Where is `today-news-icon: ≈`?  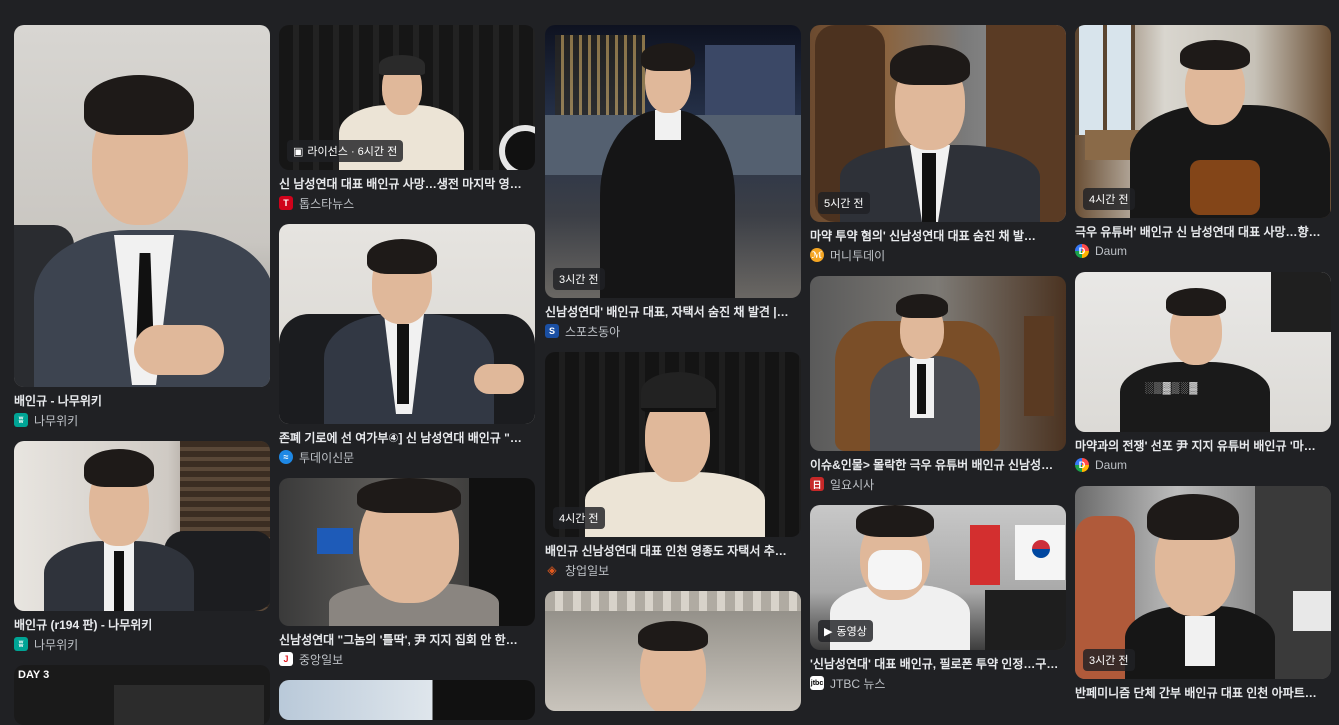 today-news-icon: ≈ is located at coordinates (286, 457).